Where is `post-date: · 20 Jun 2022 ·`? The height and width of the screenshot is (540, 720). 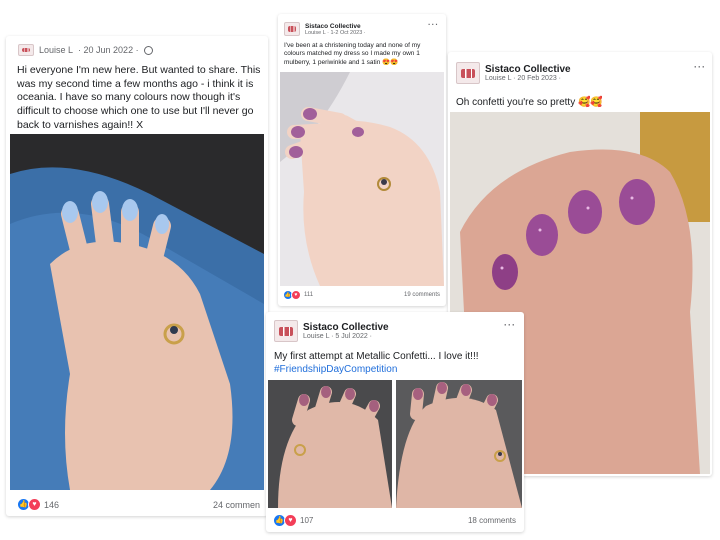 post-date: · 20 Jun 2022 · is located at coordinates (108, 50).